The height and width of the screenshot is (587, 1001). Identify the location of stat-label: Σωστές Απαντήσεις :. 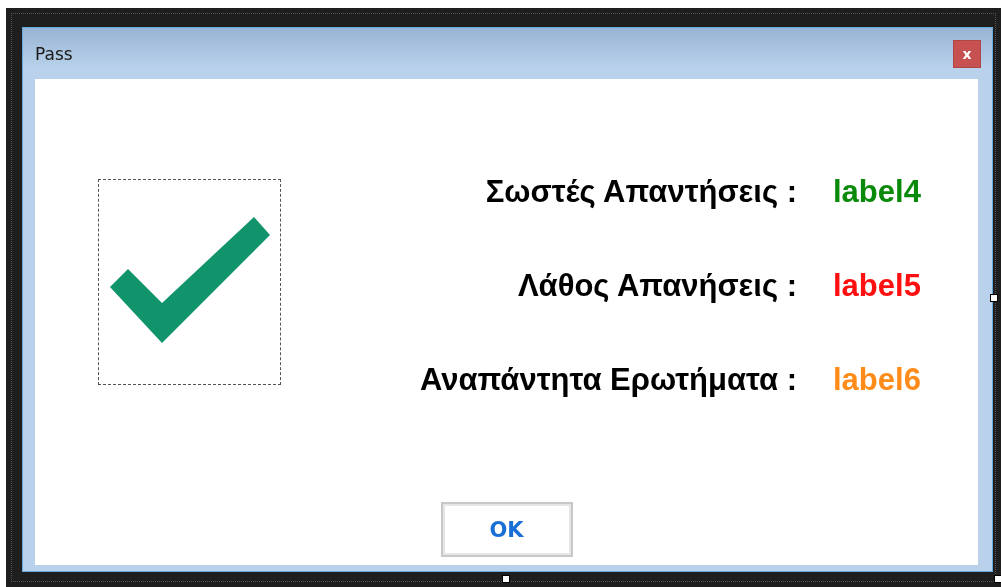
(641, 192).